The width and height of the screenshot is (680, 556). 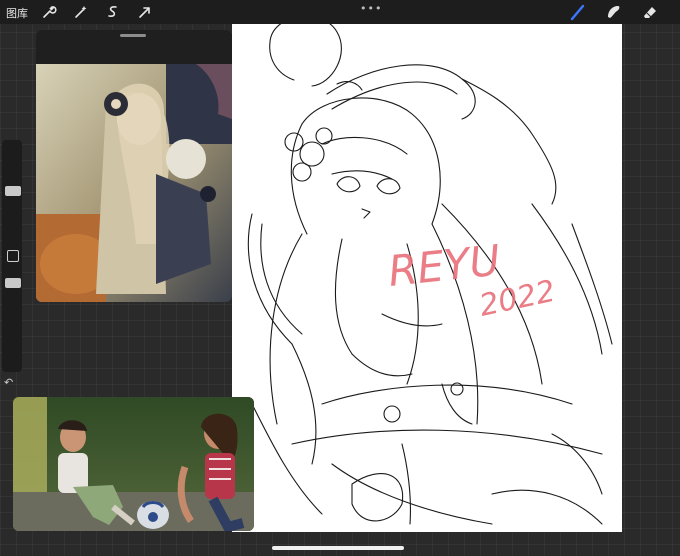 I want to click on reference-panel, so click(x=134, y=166).